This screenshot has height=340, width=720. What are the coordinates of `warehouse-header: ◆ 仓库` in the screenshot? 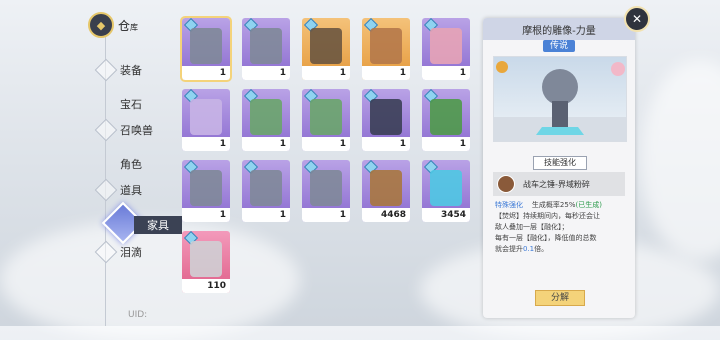 It's located at (113, 25).